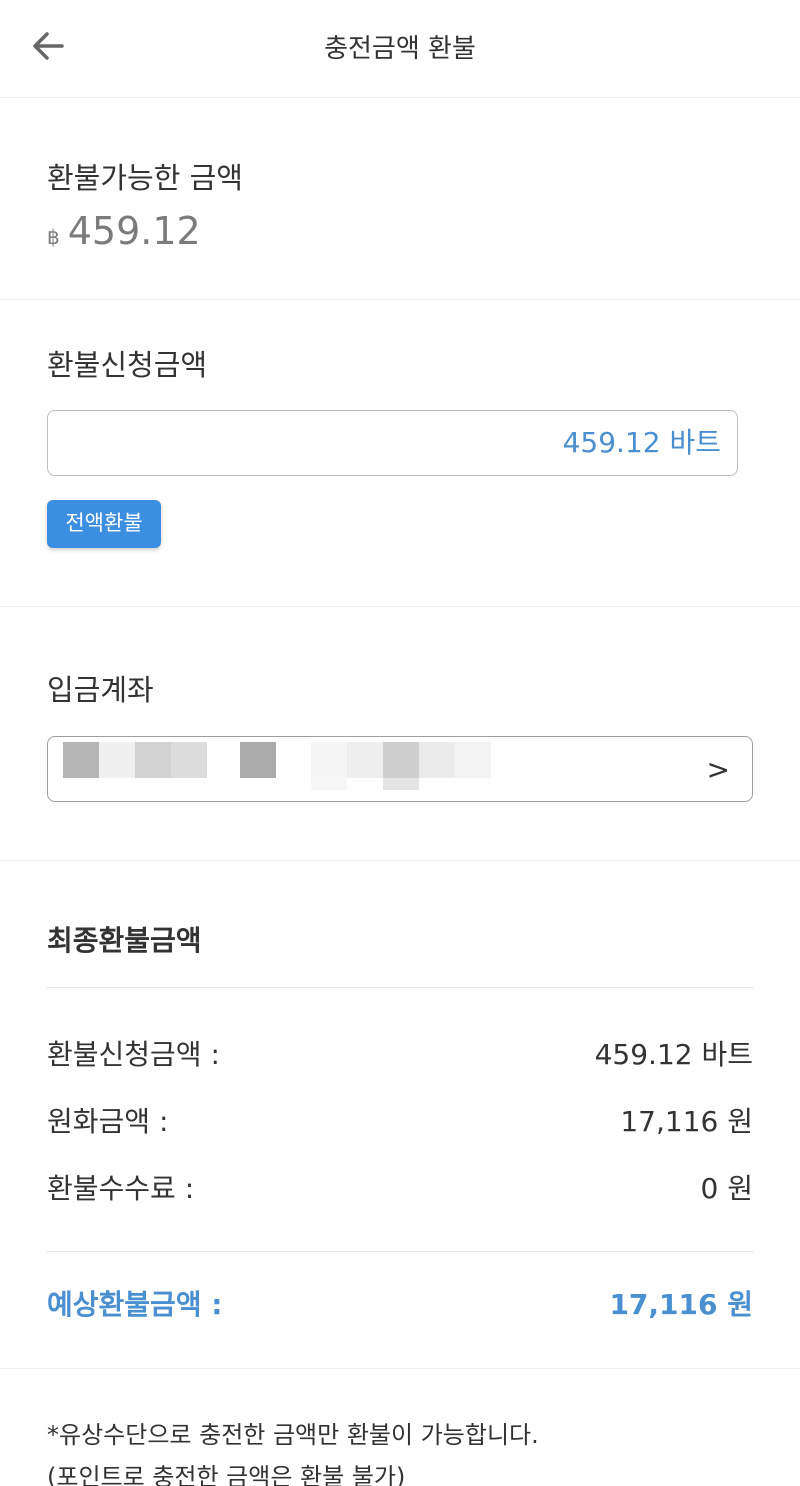  Describe the element at coordinates (718, 769) in the screenshot. I see `chevron-right-icon: >` at that location.